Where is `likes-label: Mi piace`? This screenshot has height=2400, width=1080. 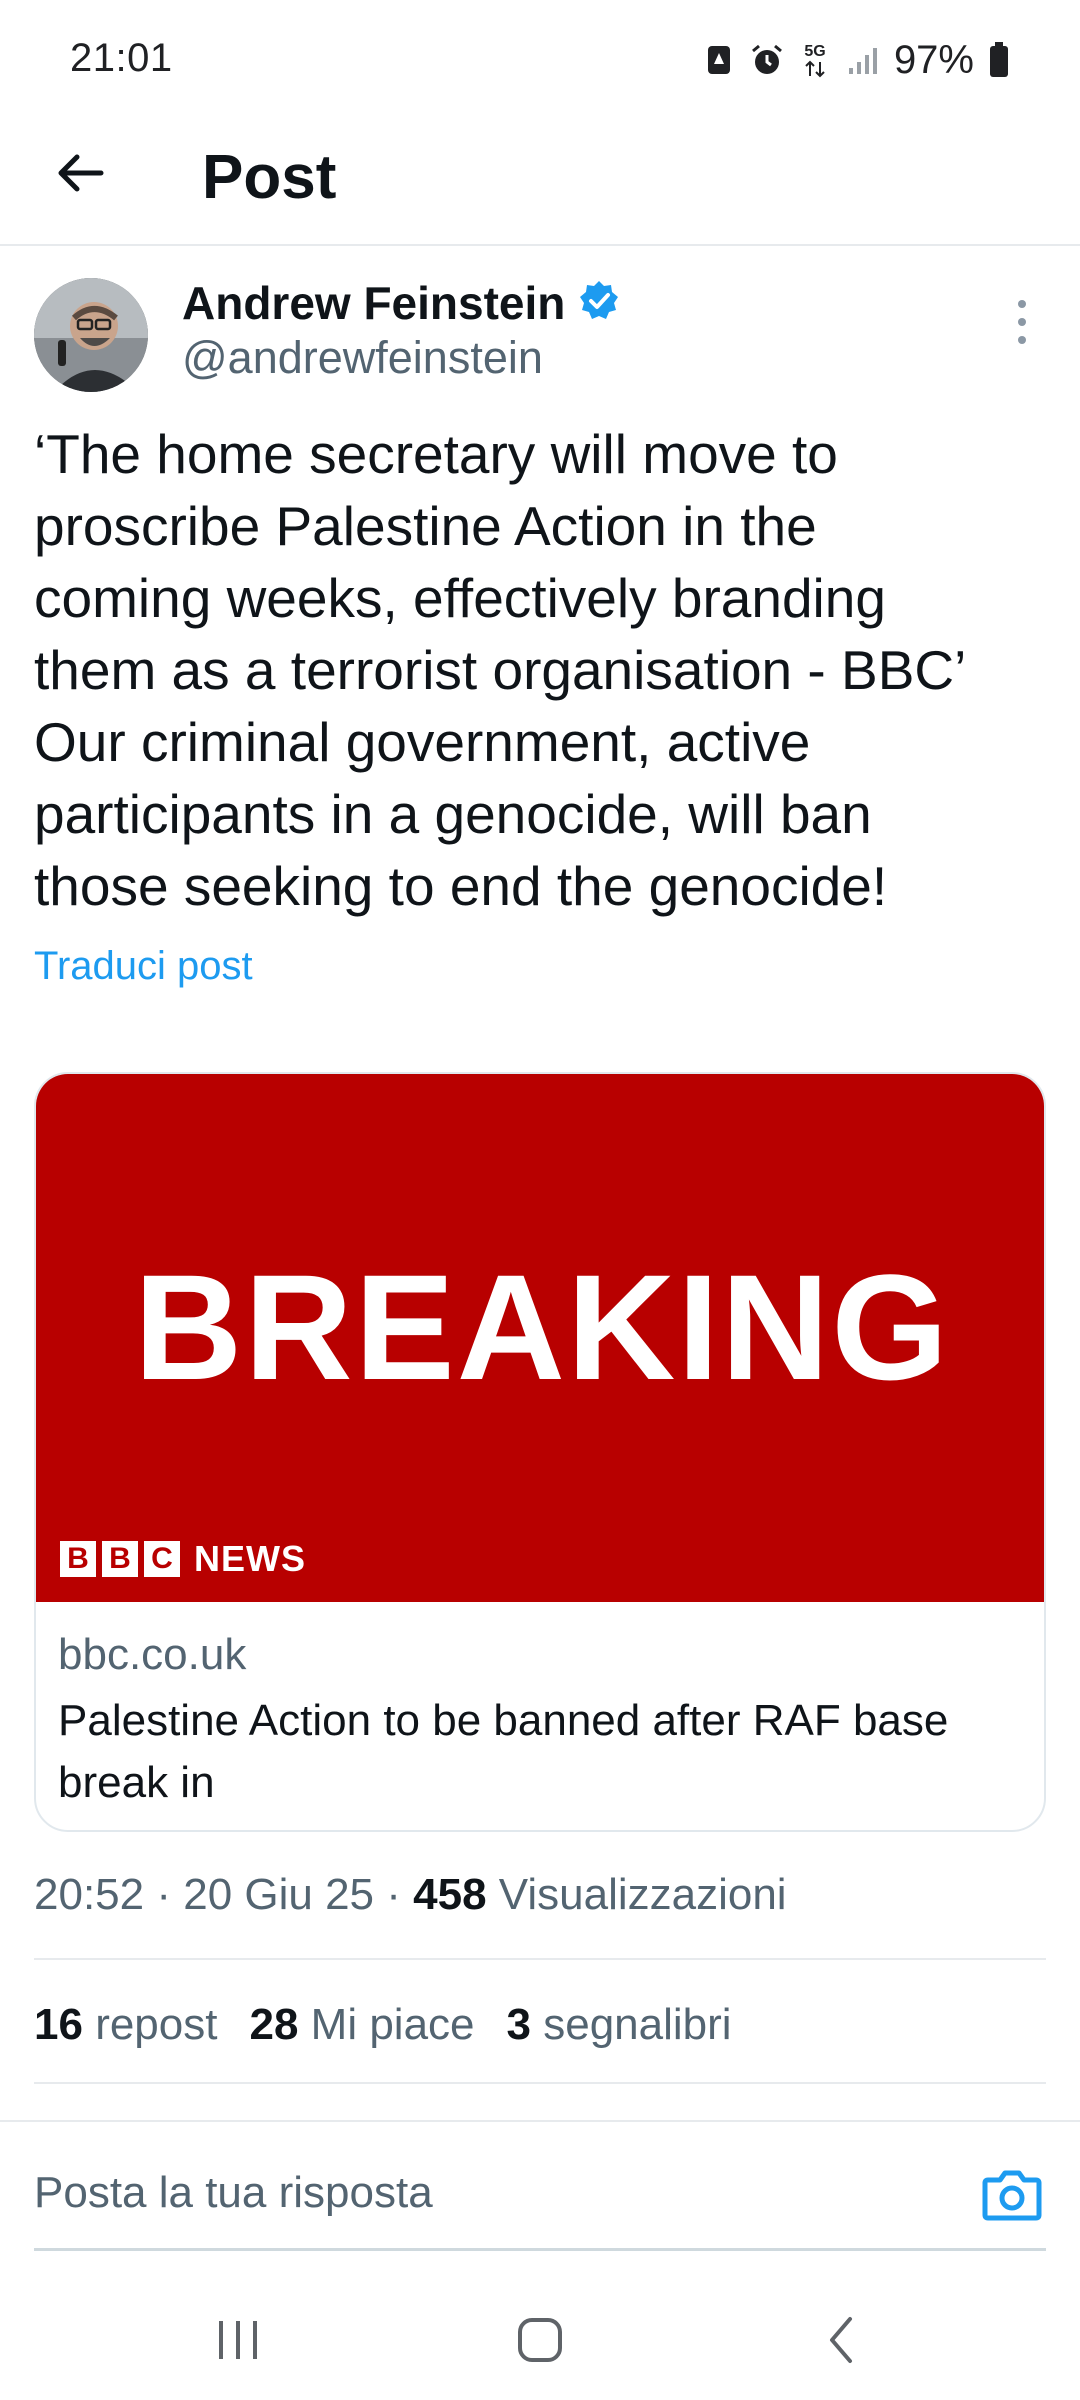 likes-label: Mi piace is located at coordinates (392, 2024).